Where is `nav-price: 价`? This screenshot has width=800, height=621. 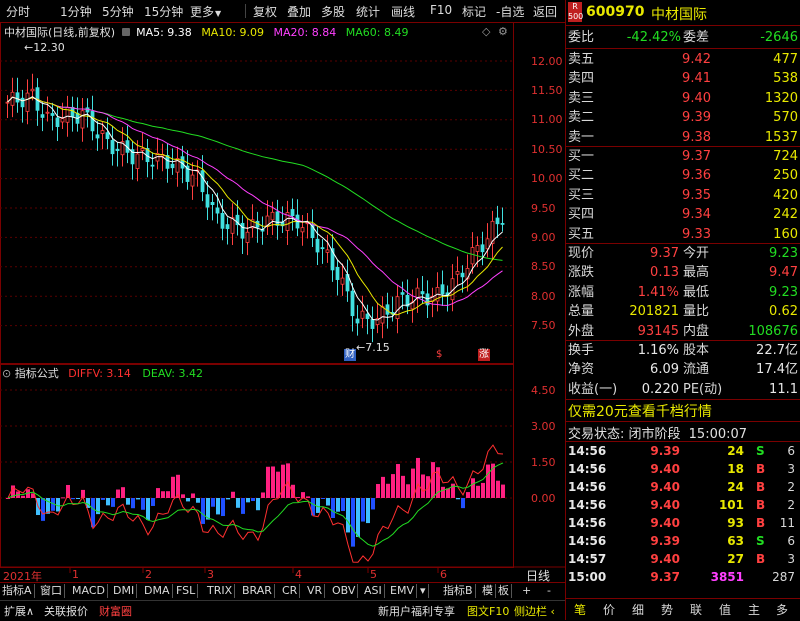 nav-price: 价 is located at coordinates (609, 609).